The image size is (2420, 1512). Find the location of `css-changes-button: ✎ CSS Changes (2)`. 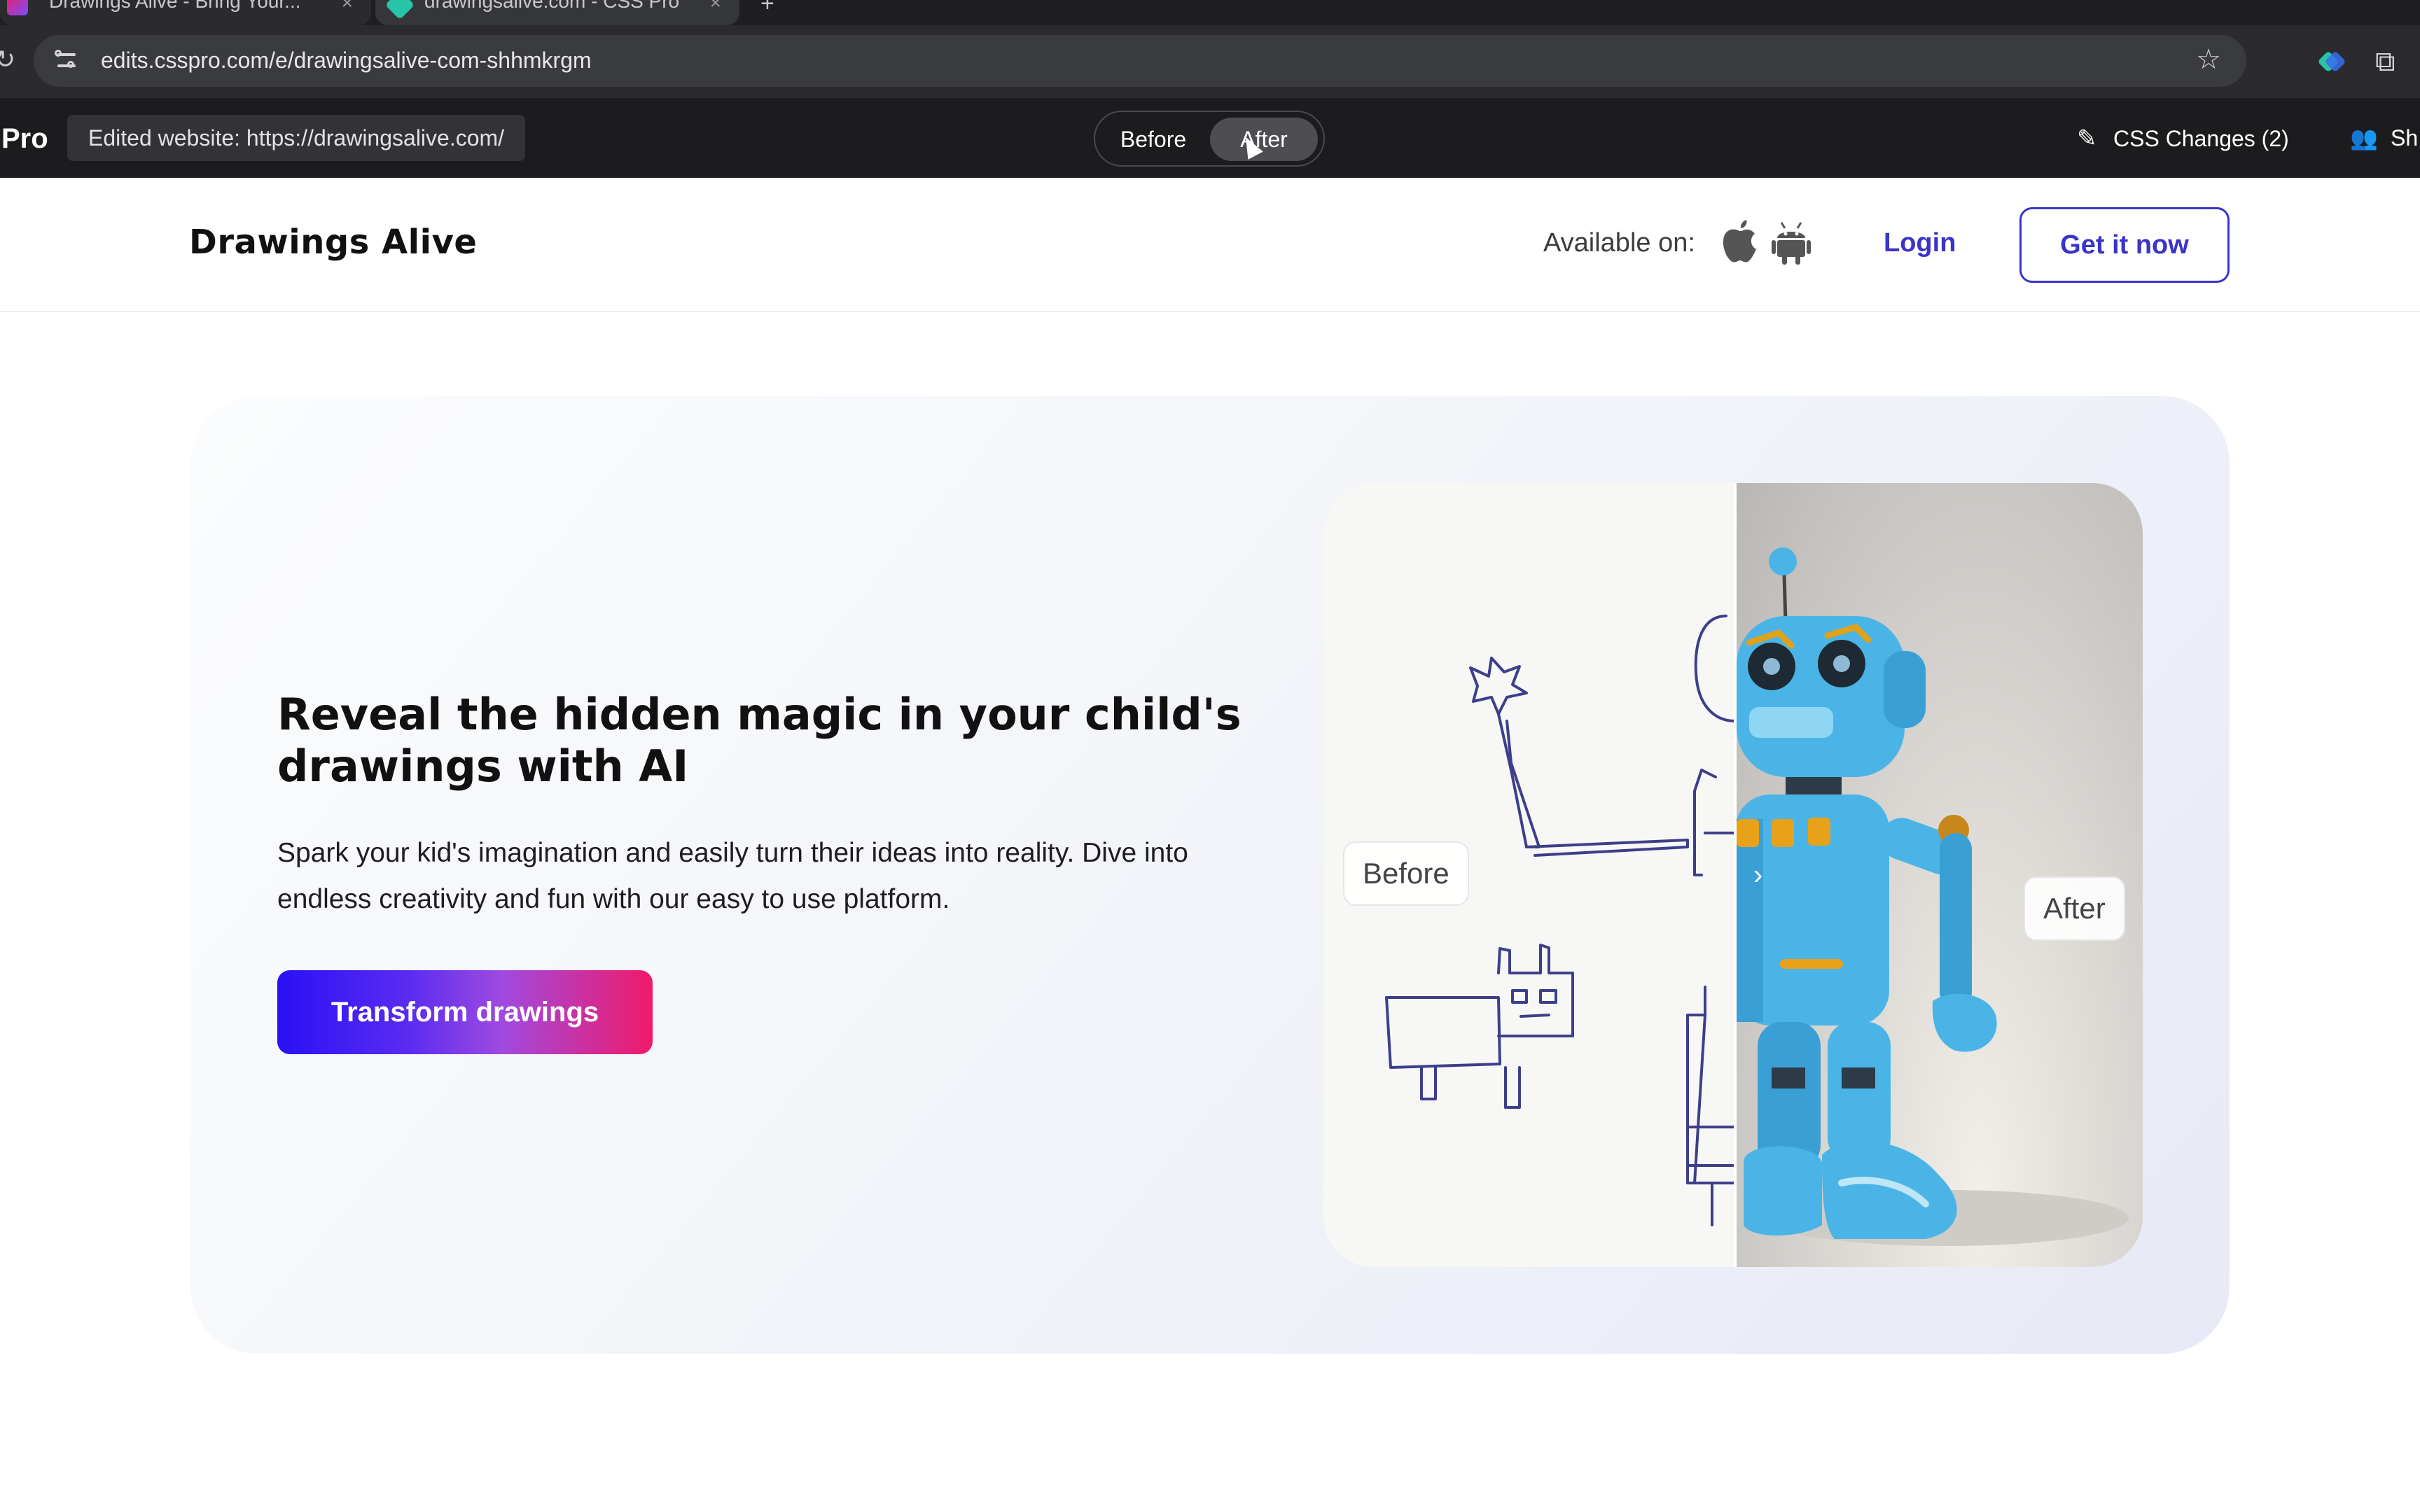

css-changes-button: ✎ CSS Changes (2) is located at coordinates (2183, 139).